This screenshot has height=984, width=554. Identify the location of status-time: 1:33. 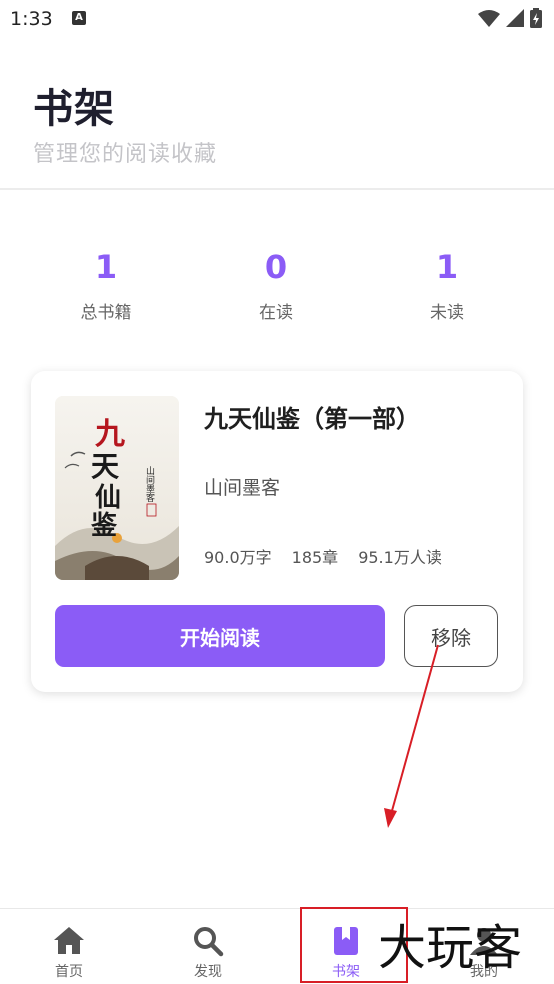
(31, 19).